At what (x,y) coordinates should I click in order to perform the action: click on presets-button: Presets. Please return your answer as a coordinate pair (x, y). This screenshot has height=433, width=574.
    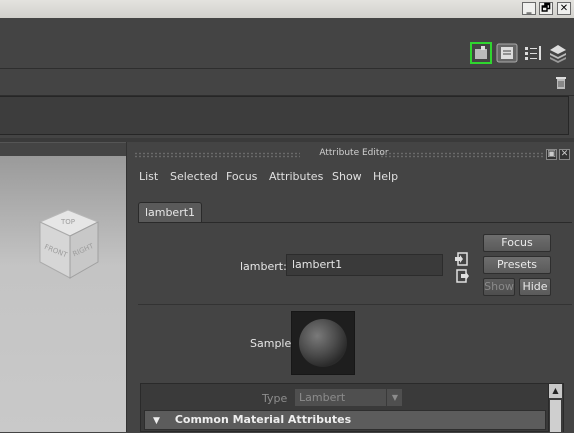
    Looking at the image, I should click on (517, 265).